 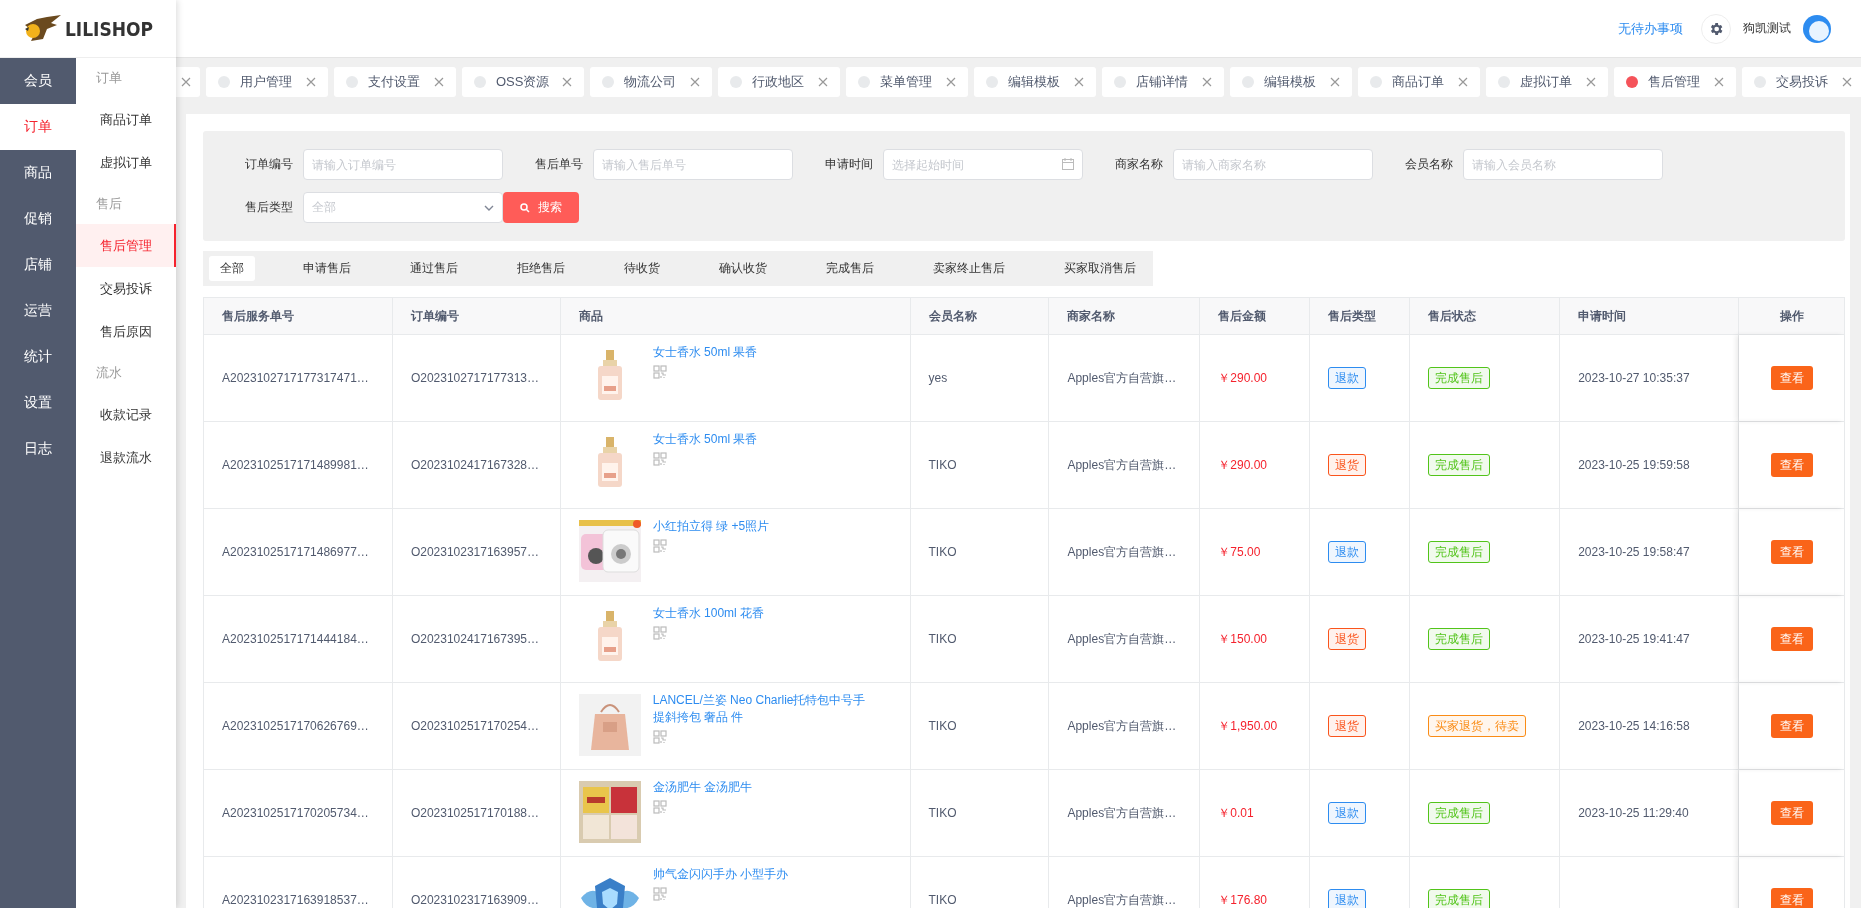 What do you see at coordinates (708, 613) in the screenshot?
I see `product-link: 女士香水 100ml 花香` at bounding box center [708, 613].